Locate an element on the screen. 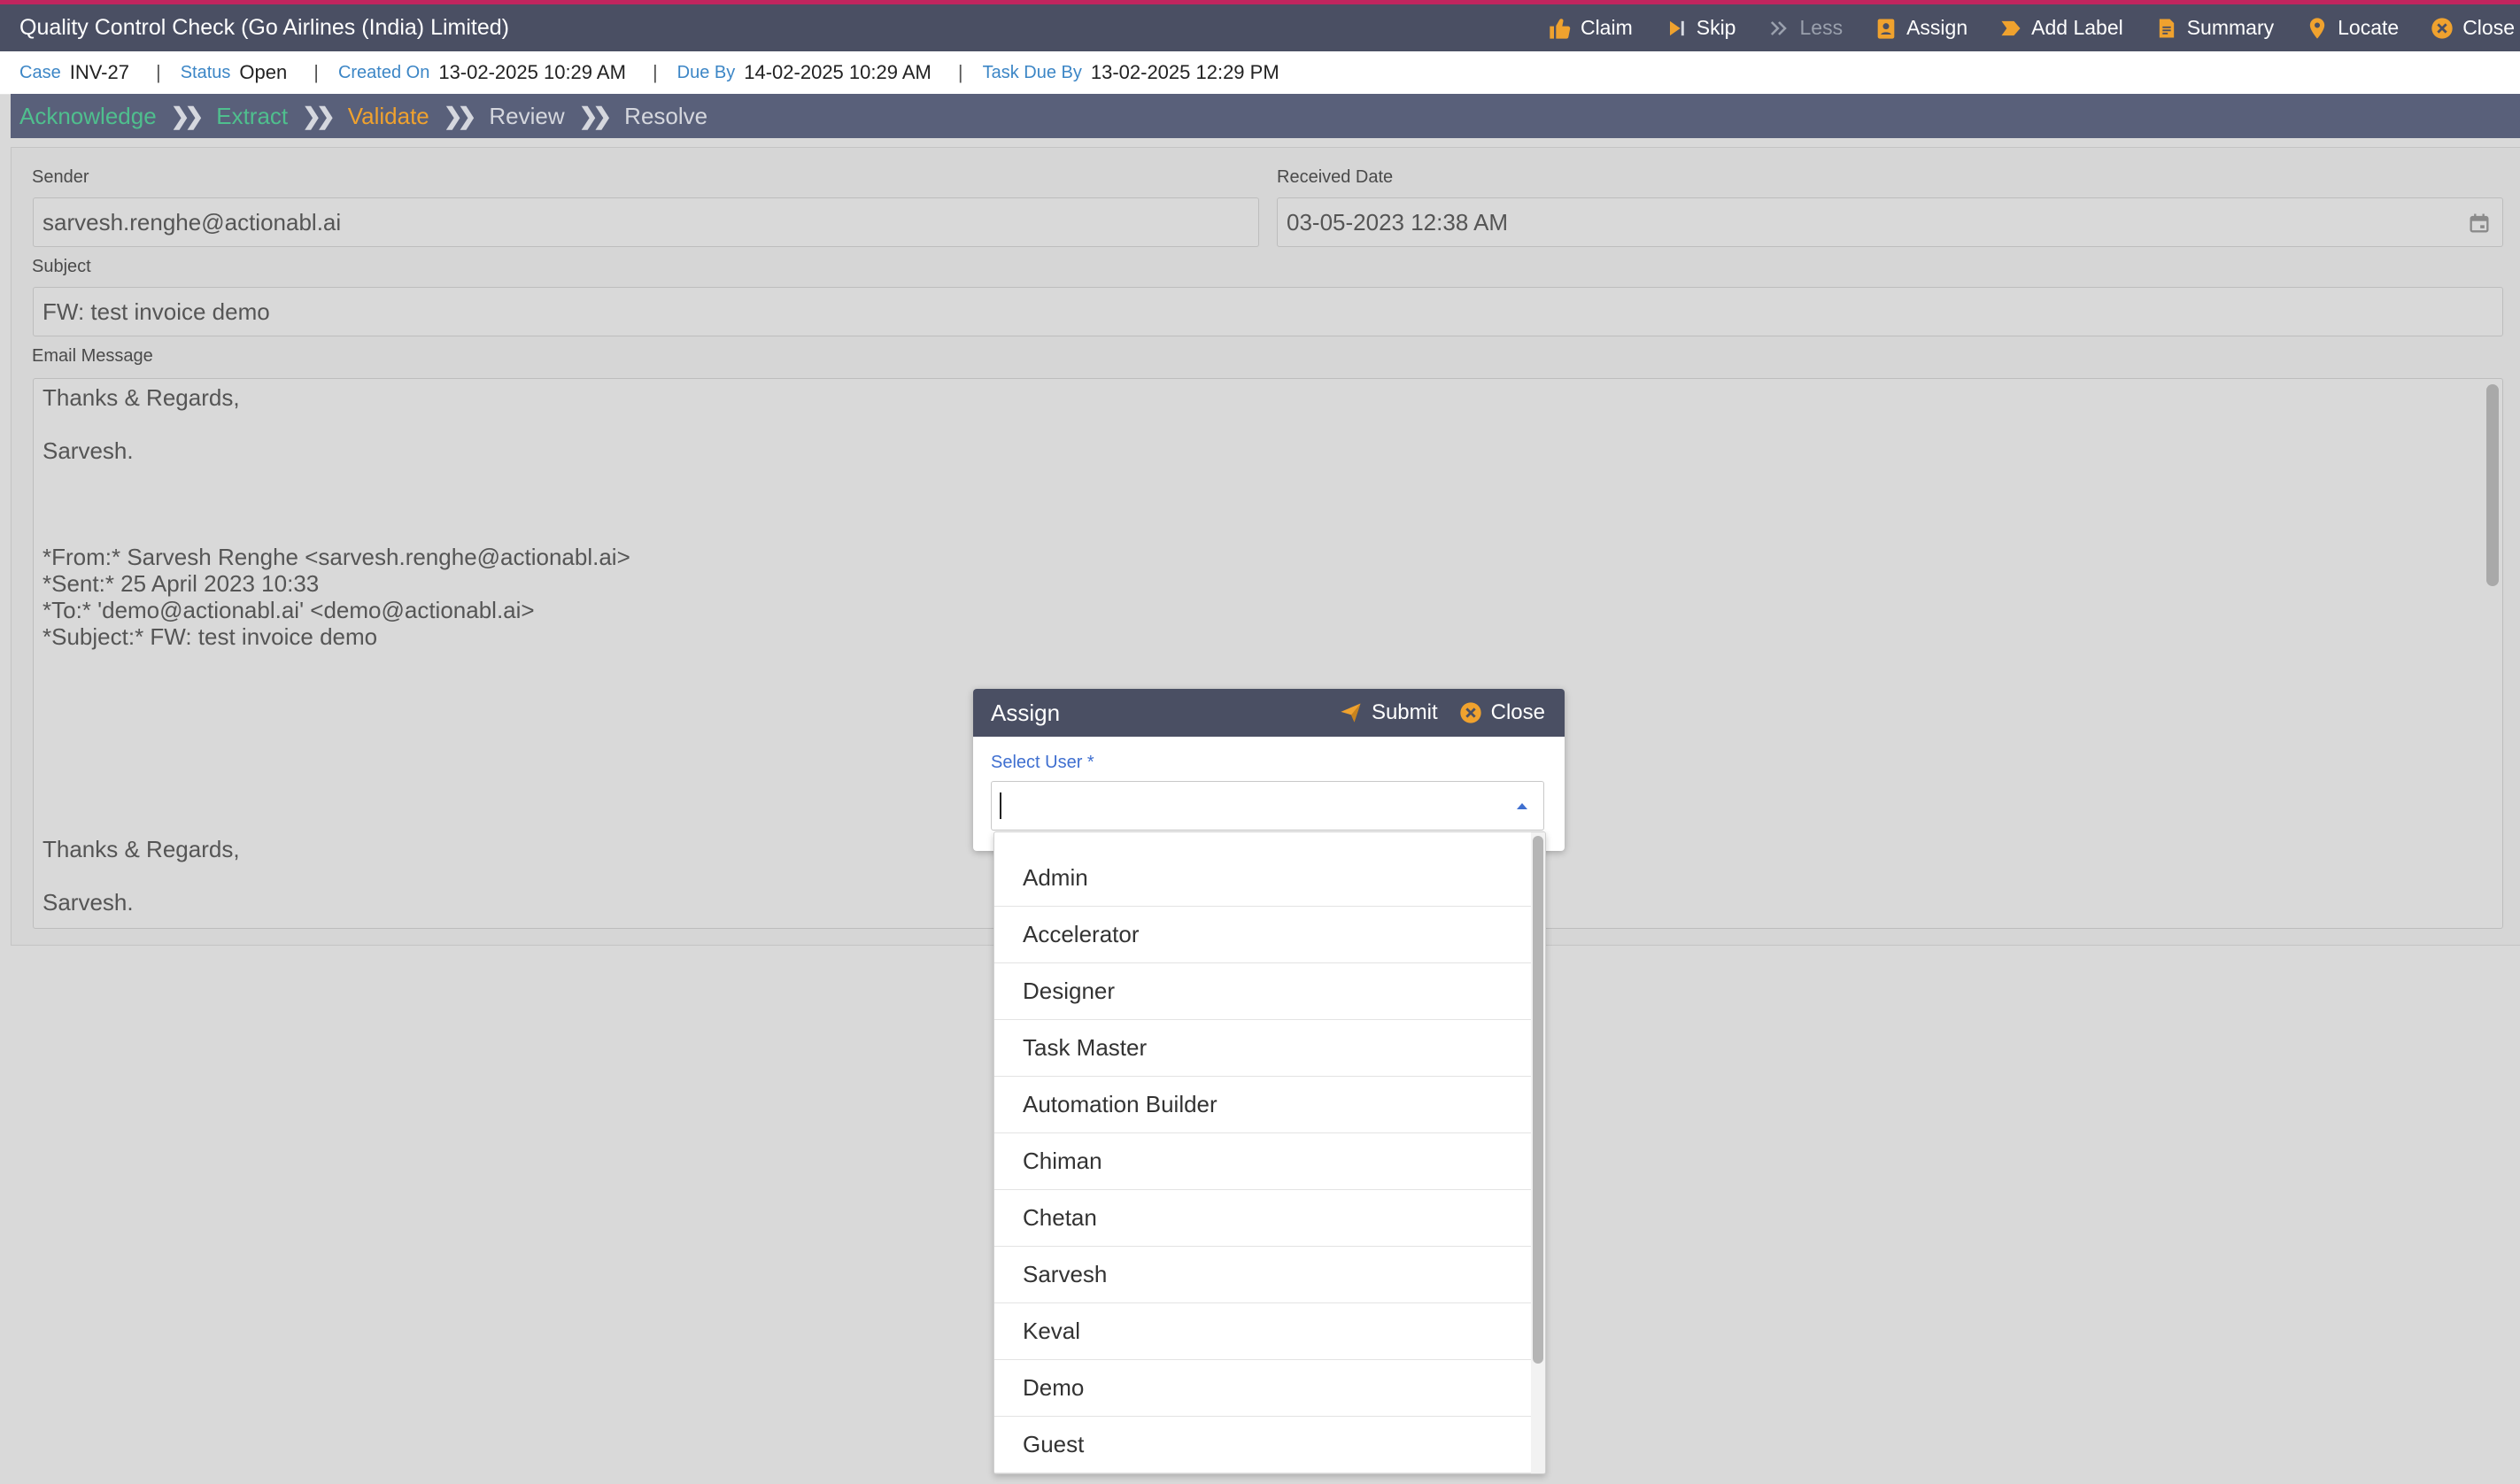  step-extract: Extract is located at coordinates (252, 117).